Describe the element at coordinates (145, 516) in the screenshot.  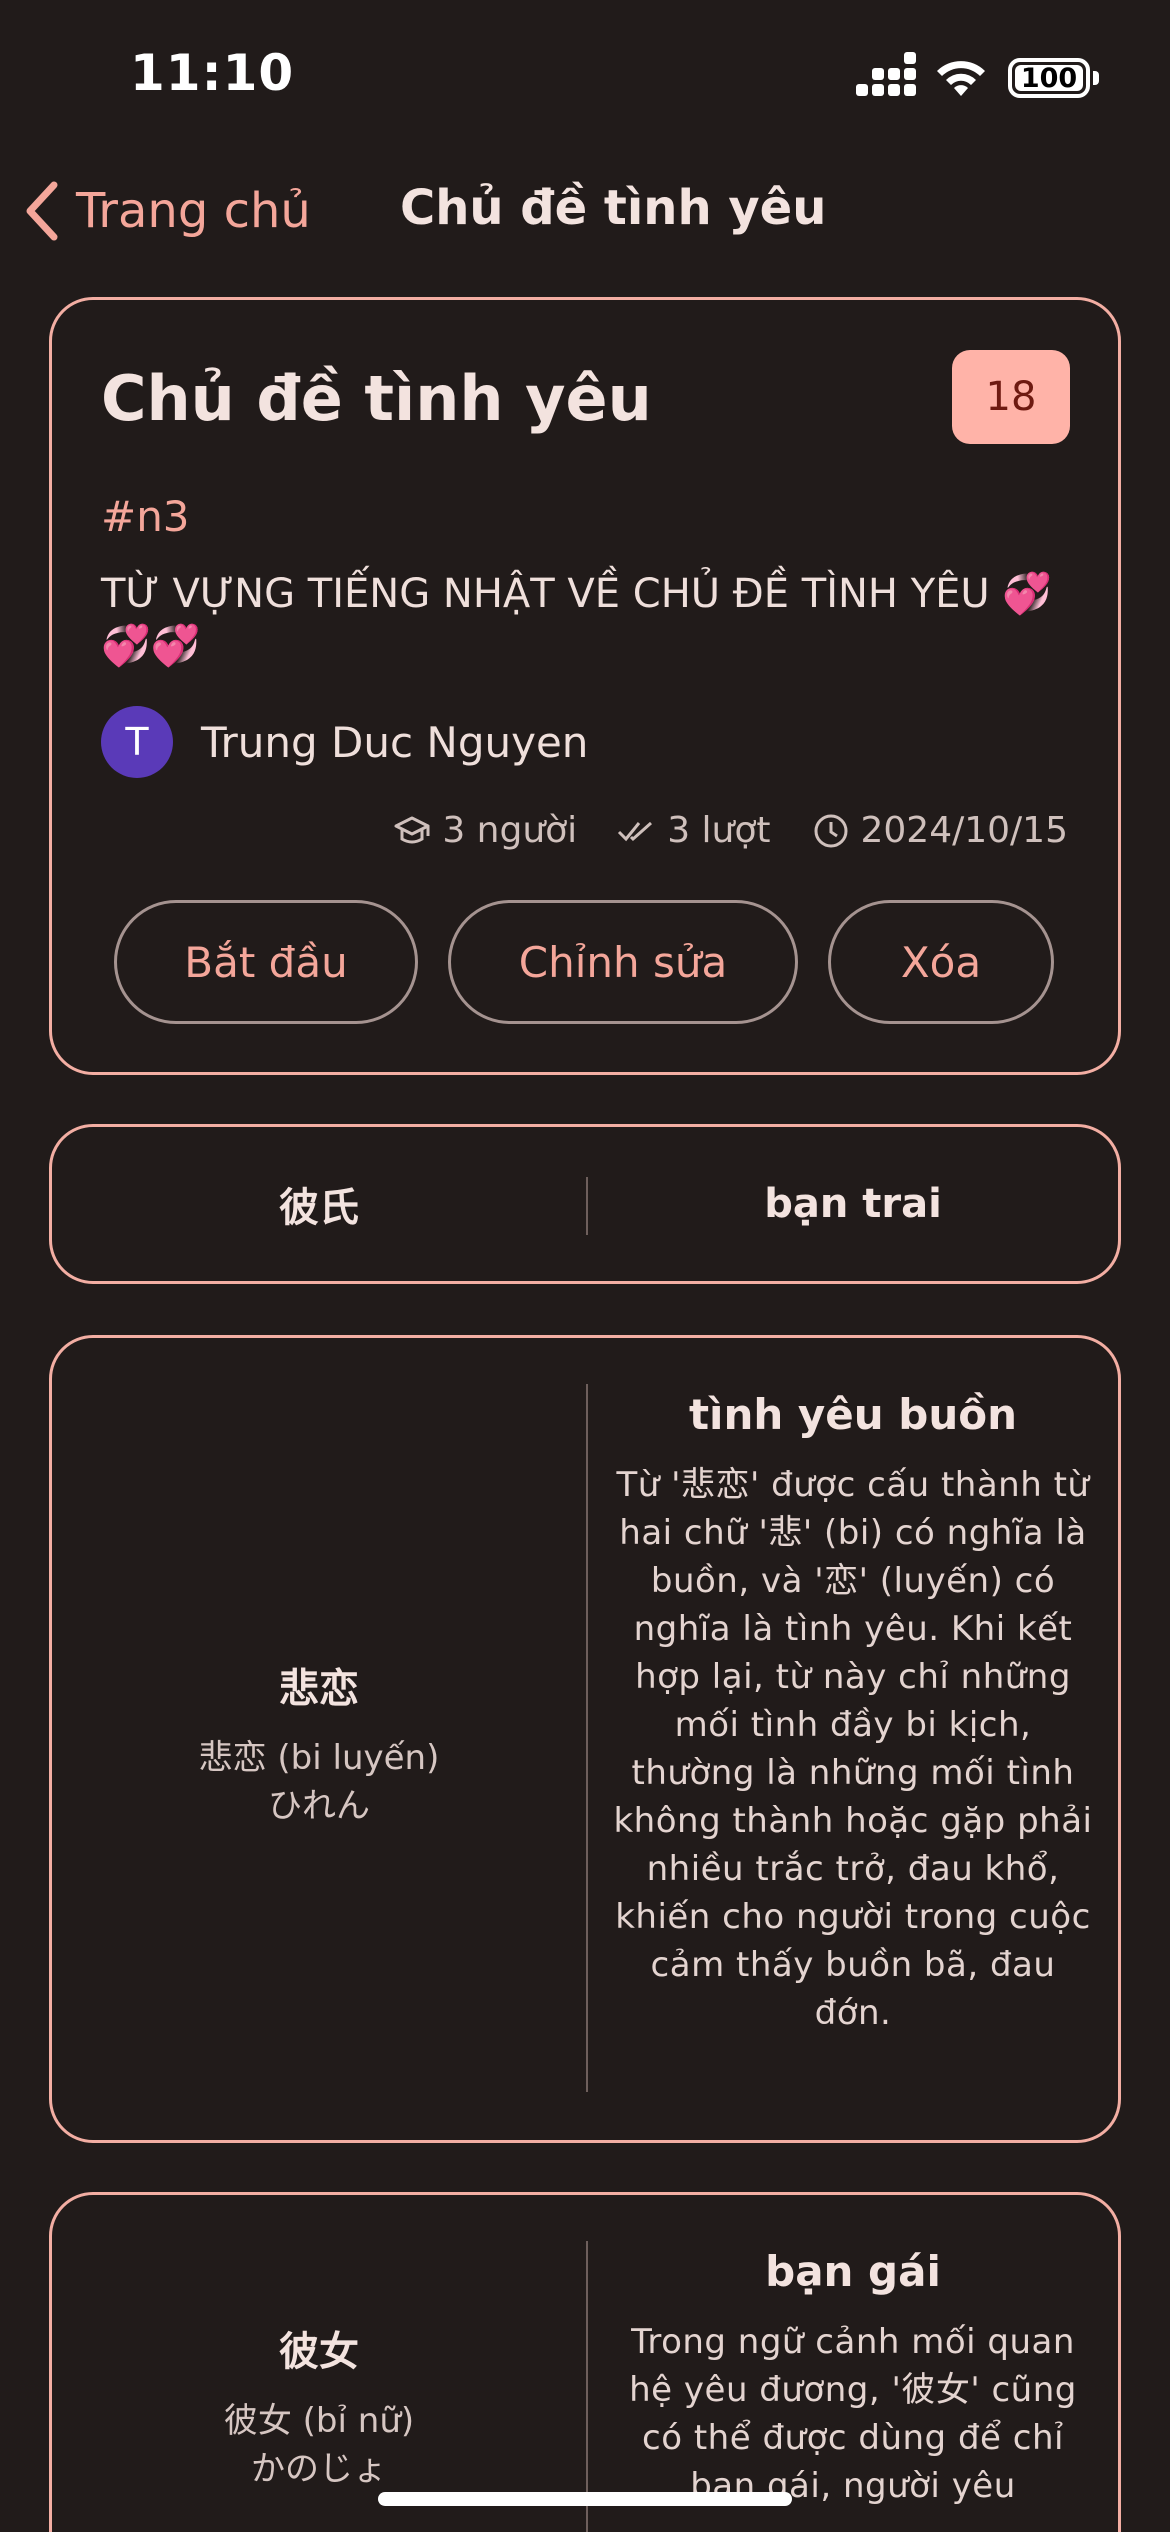
I see `topic-hashtag: #n3` at that location.